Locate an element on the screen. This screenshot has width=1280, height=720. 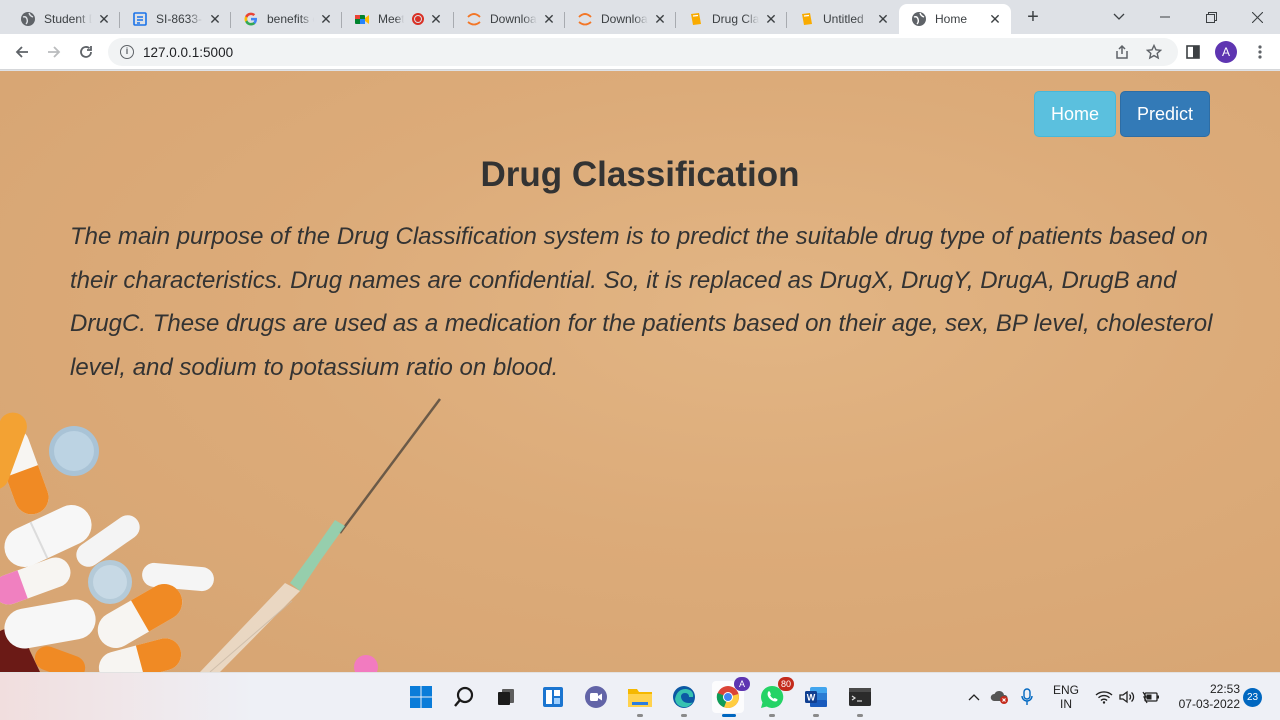
tab-meet: Meet ✕ is located at coordinates (398, 19).